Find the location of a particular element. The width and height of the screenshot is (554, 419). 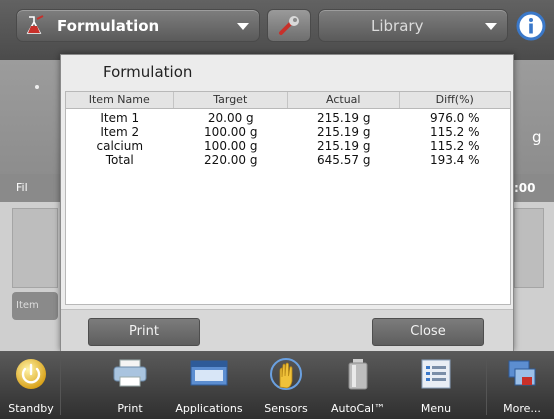

sensors-icon is located at coordinates (286, 374).